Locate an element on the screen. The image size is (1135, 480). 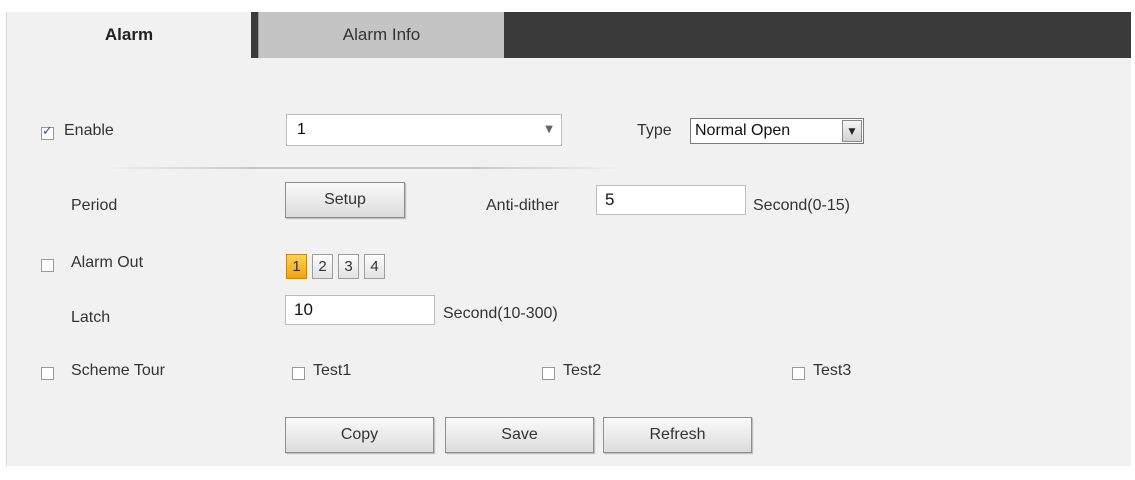
enable-checkbox is located at coordinates (47, 132).